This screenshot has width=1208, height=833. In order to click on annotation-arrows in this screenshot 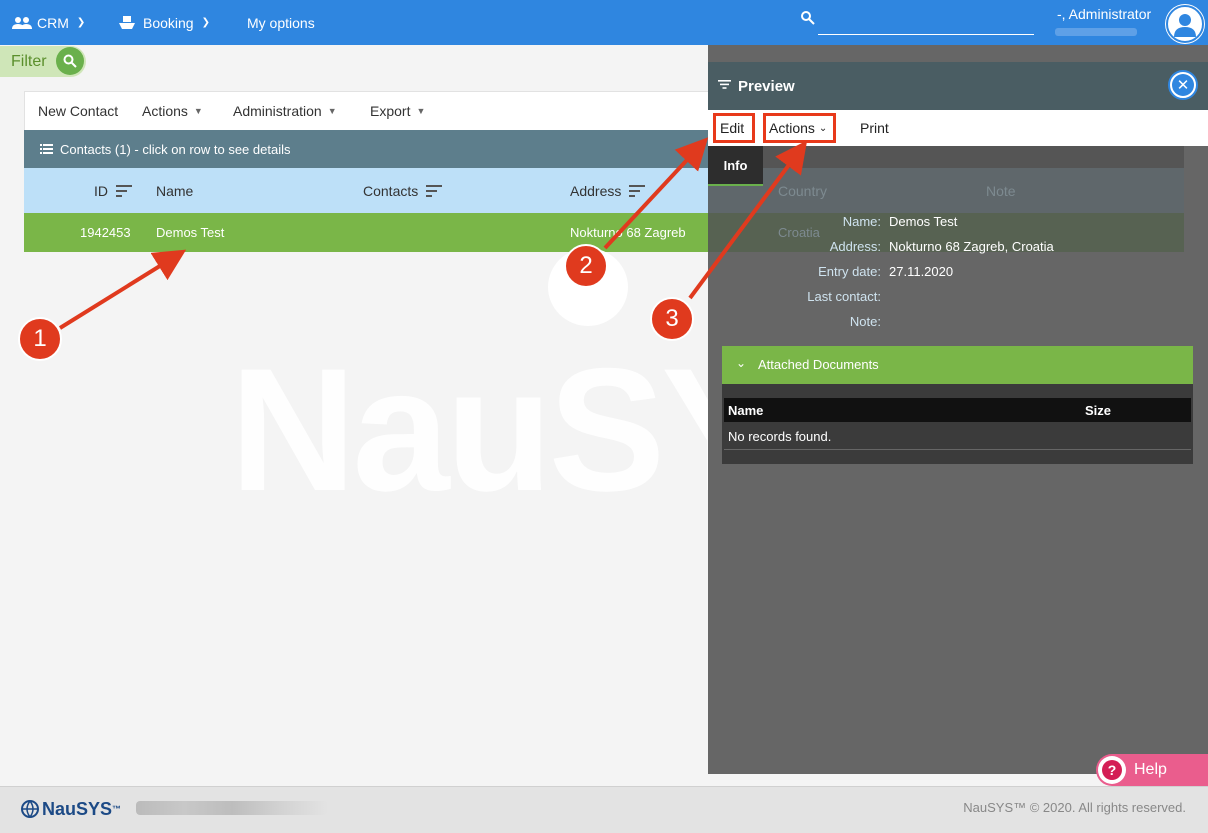, I will do `click(433, 233)`.